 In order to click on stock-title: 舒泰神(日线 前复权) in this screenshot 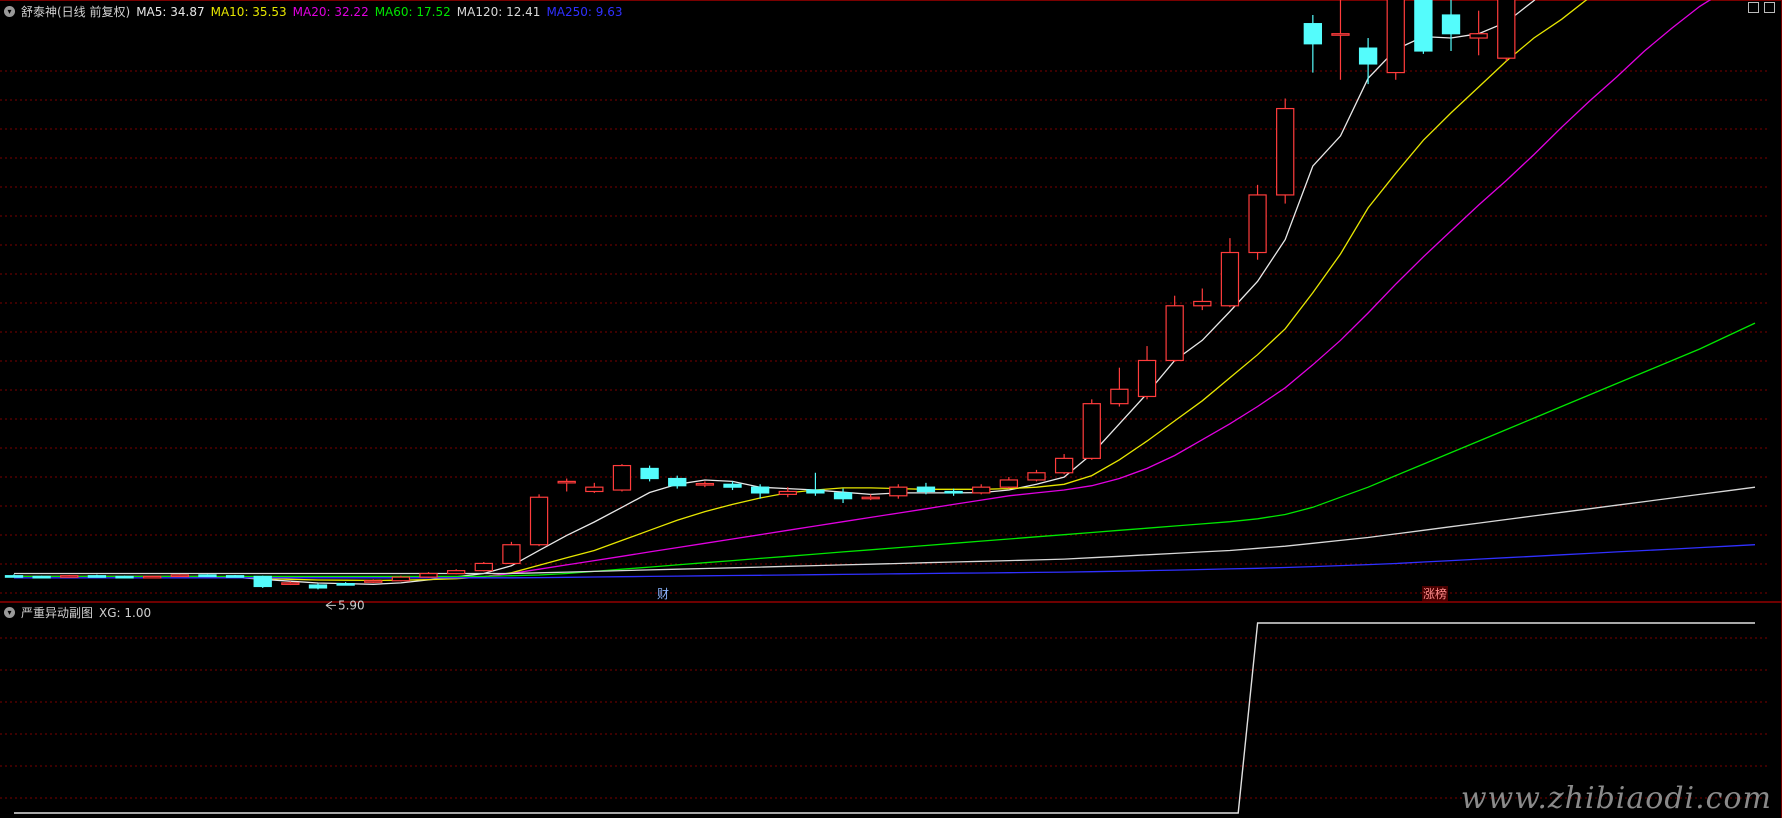, I will do `click(76, 12)`.